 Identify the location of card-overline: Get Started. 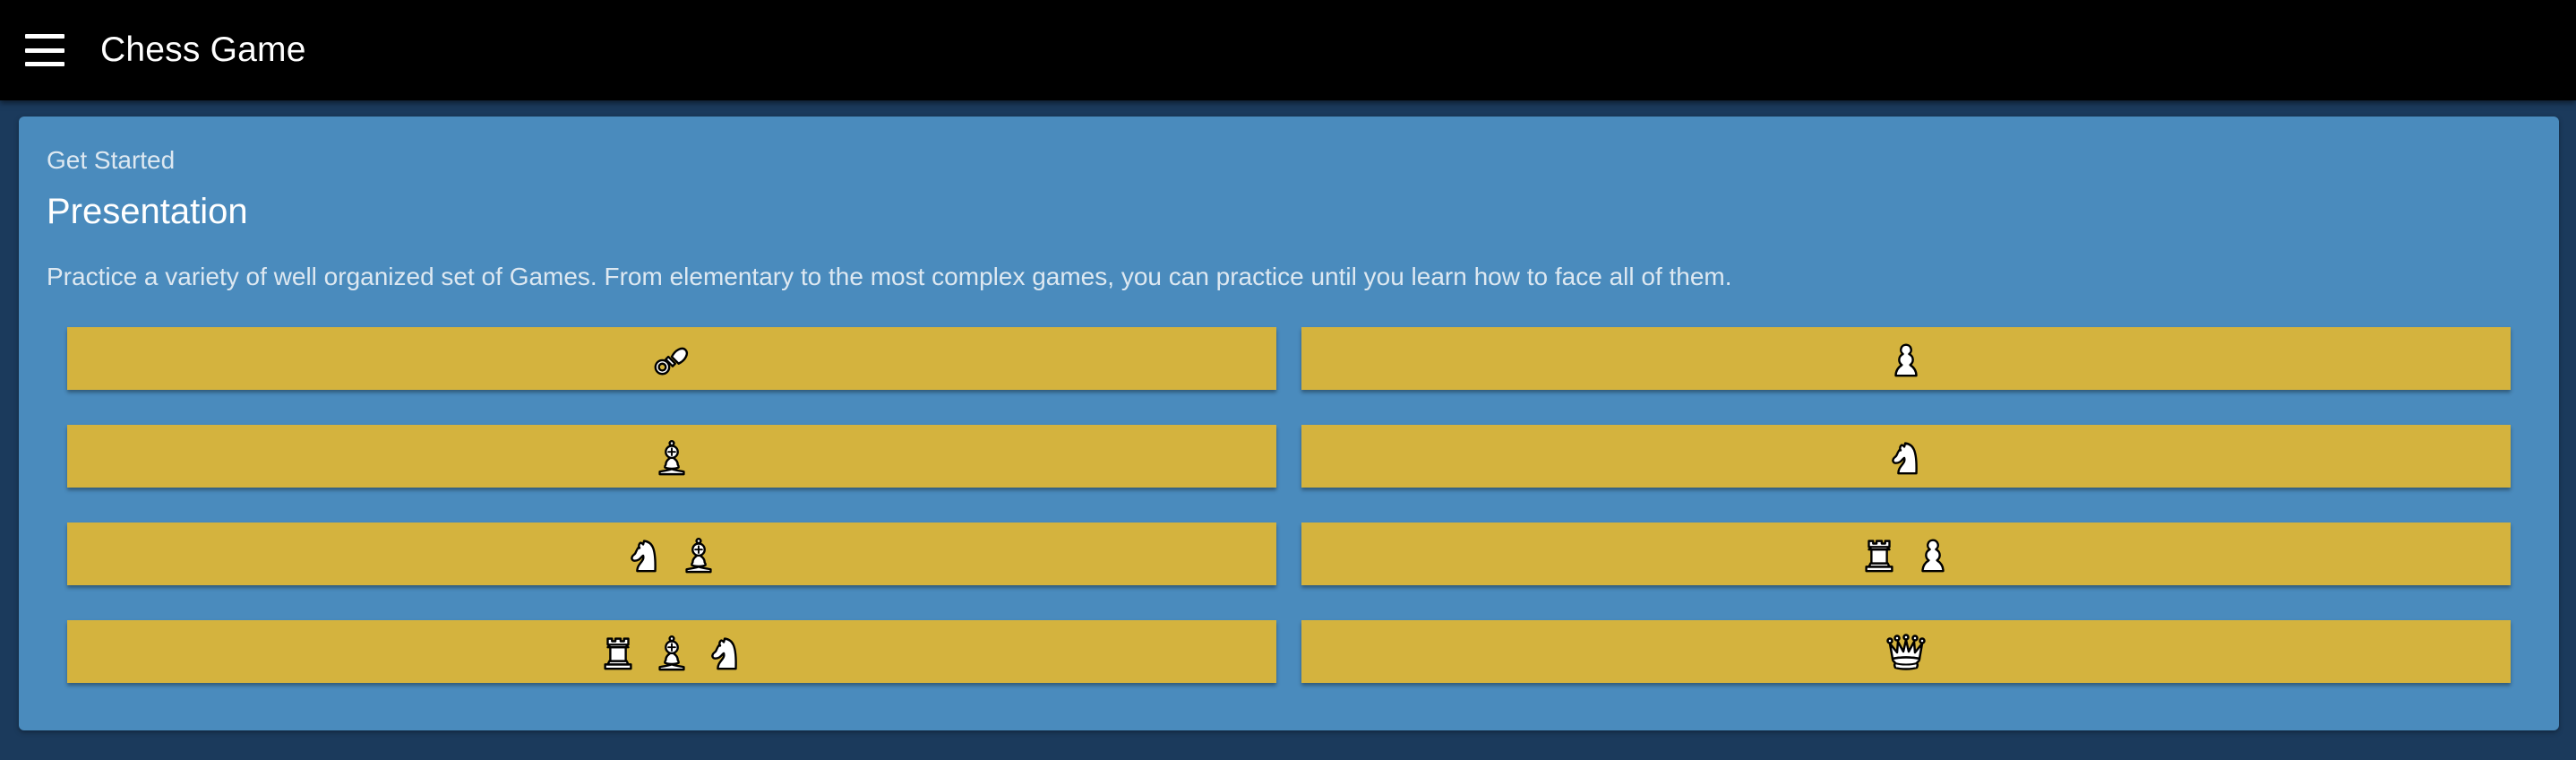
(111, 160).